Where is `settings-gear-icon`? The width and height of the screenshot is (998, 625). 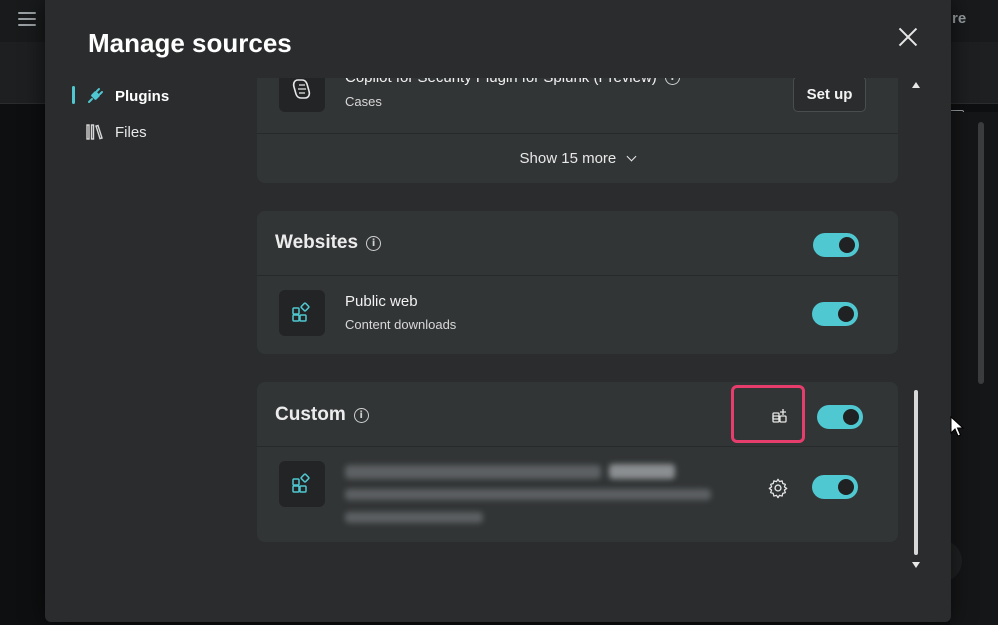 settings-gear-icon is located at coordinates (778, 490).